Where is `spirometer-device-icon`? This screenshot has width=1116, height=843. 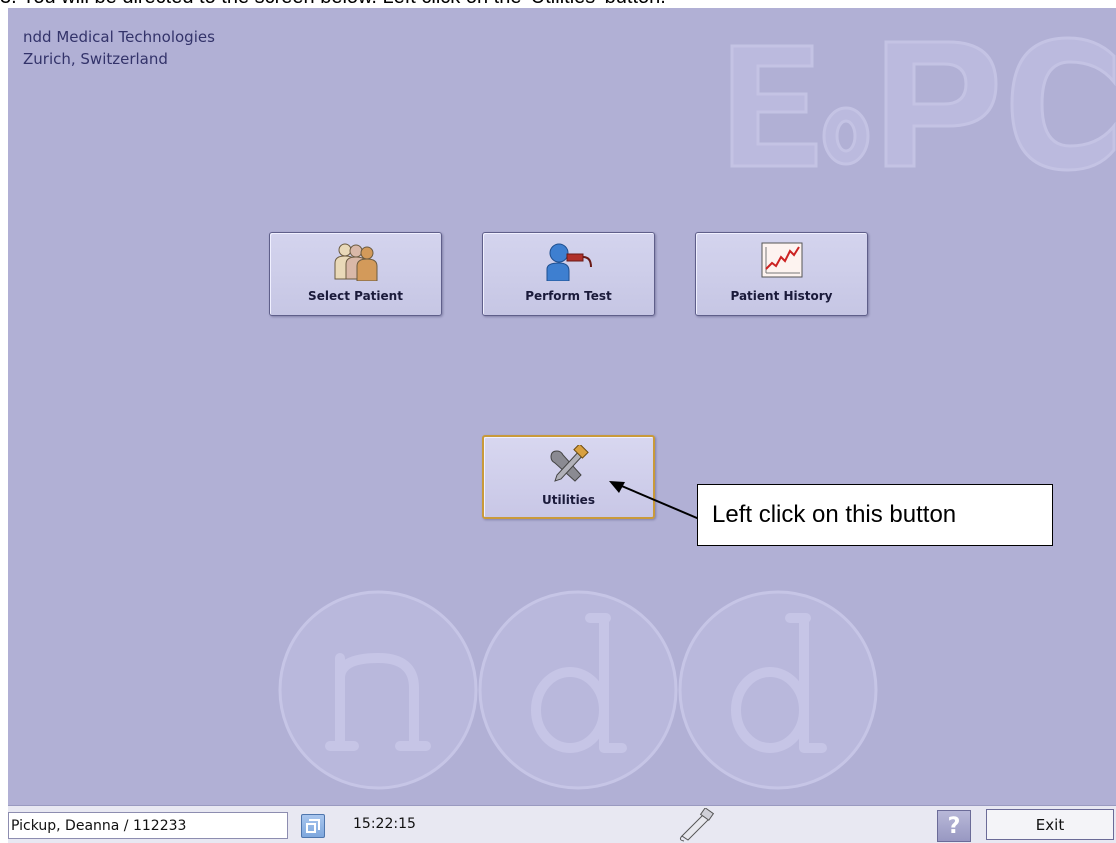
spirometer-device-icon is located at coordinates (697, 825).